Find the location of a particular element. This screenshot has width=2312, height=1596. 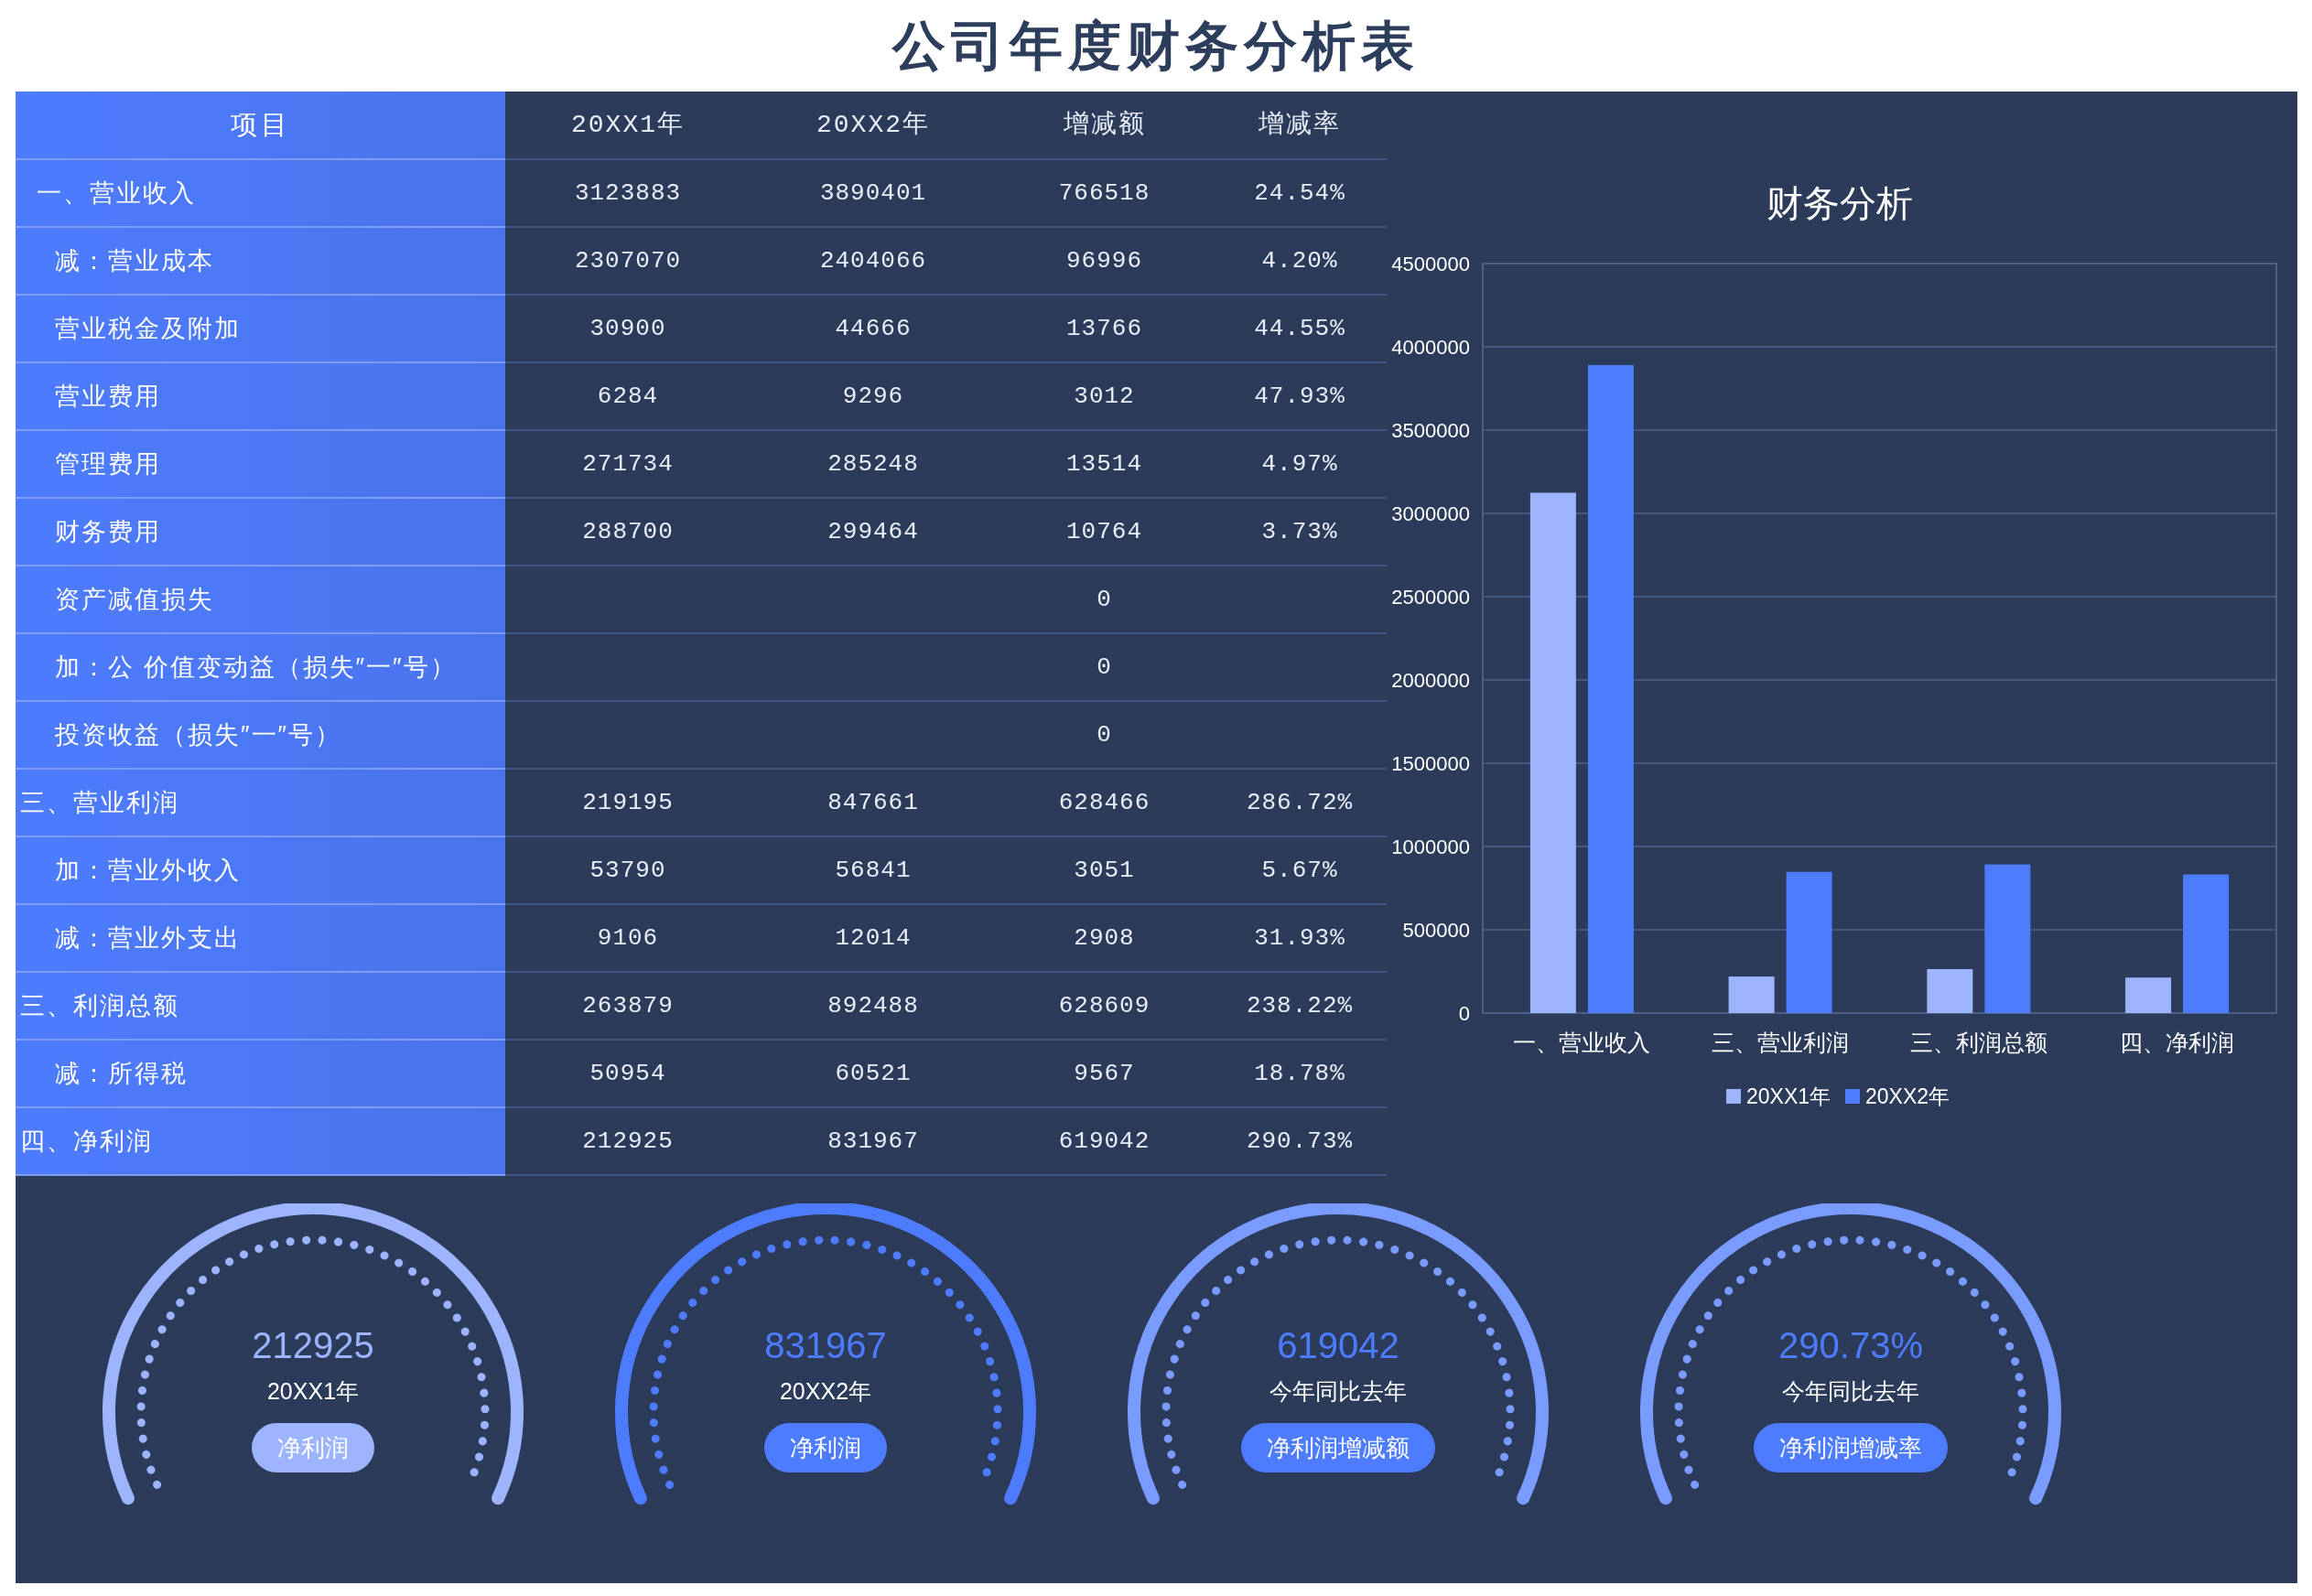

axis-category-label: 三、利润总额 is located at coordinates (1978, 1042).